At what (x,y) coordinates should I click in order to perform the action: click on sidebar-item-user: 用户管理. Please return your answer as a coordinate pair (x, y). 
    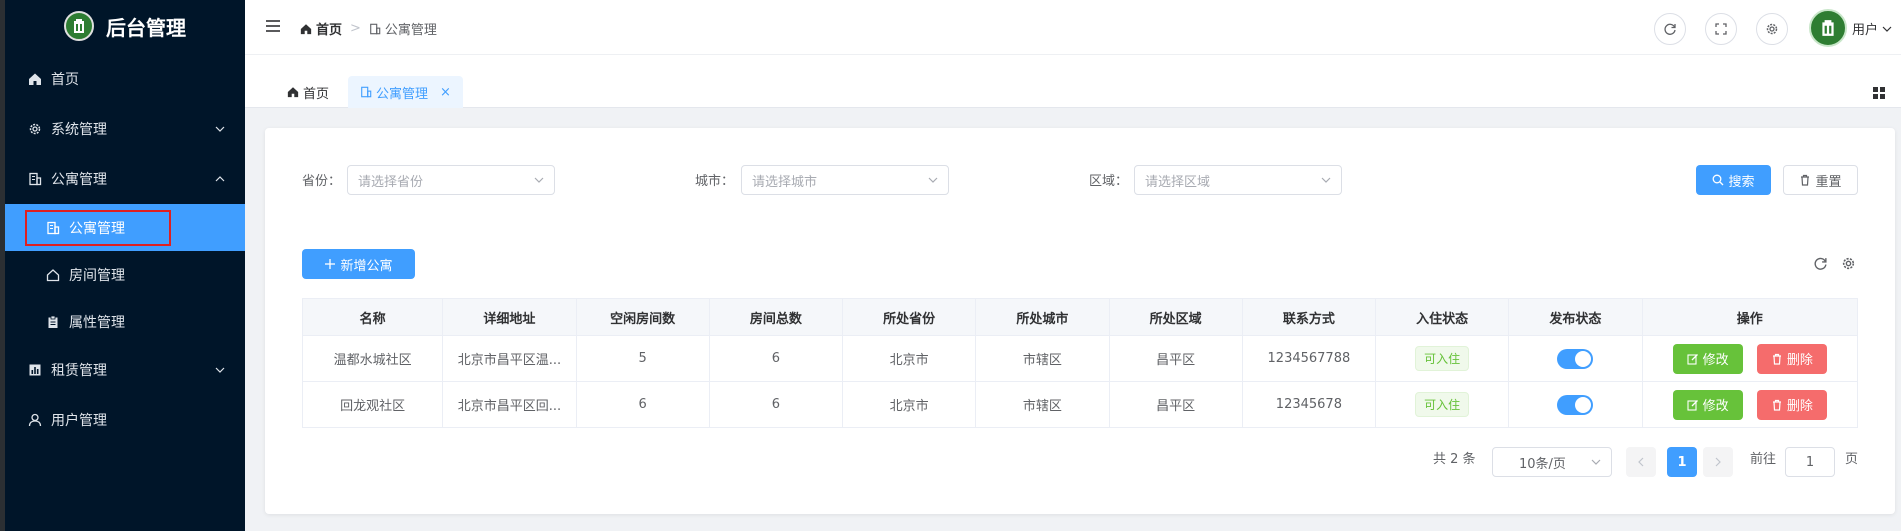
    Looking at the image, I should click on (125, 420).